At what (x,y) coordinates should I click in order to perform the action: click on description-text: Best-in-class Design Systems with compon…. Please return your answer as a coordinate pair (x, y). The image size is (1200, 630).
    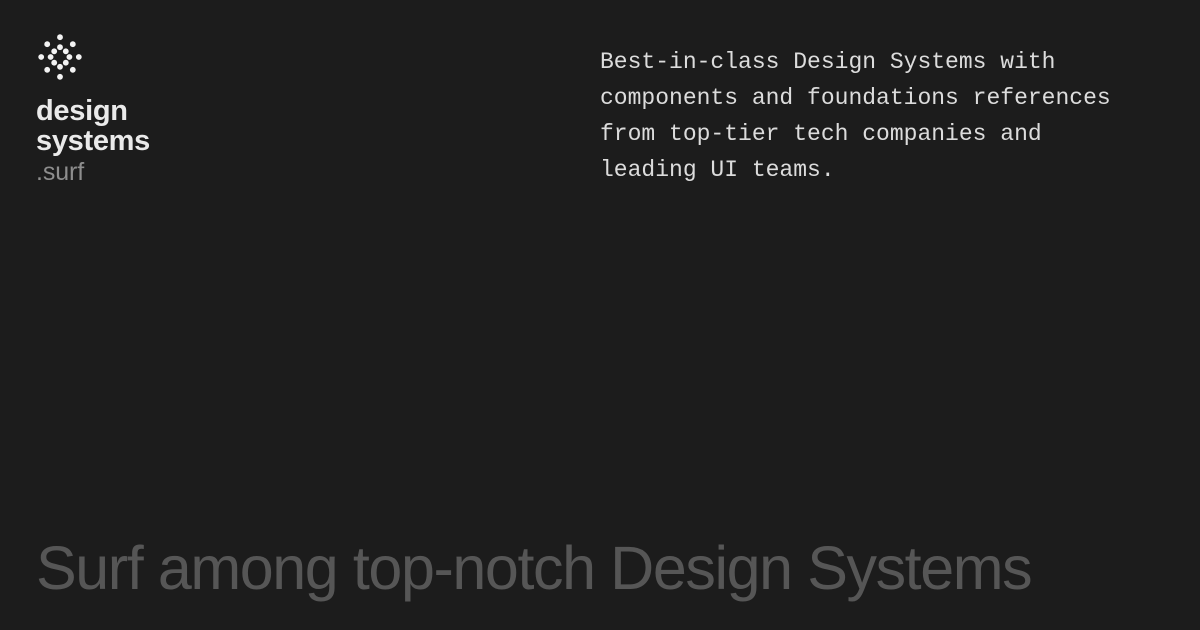
    Looking at the image, I should click on (862, 116).